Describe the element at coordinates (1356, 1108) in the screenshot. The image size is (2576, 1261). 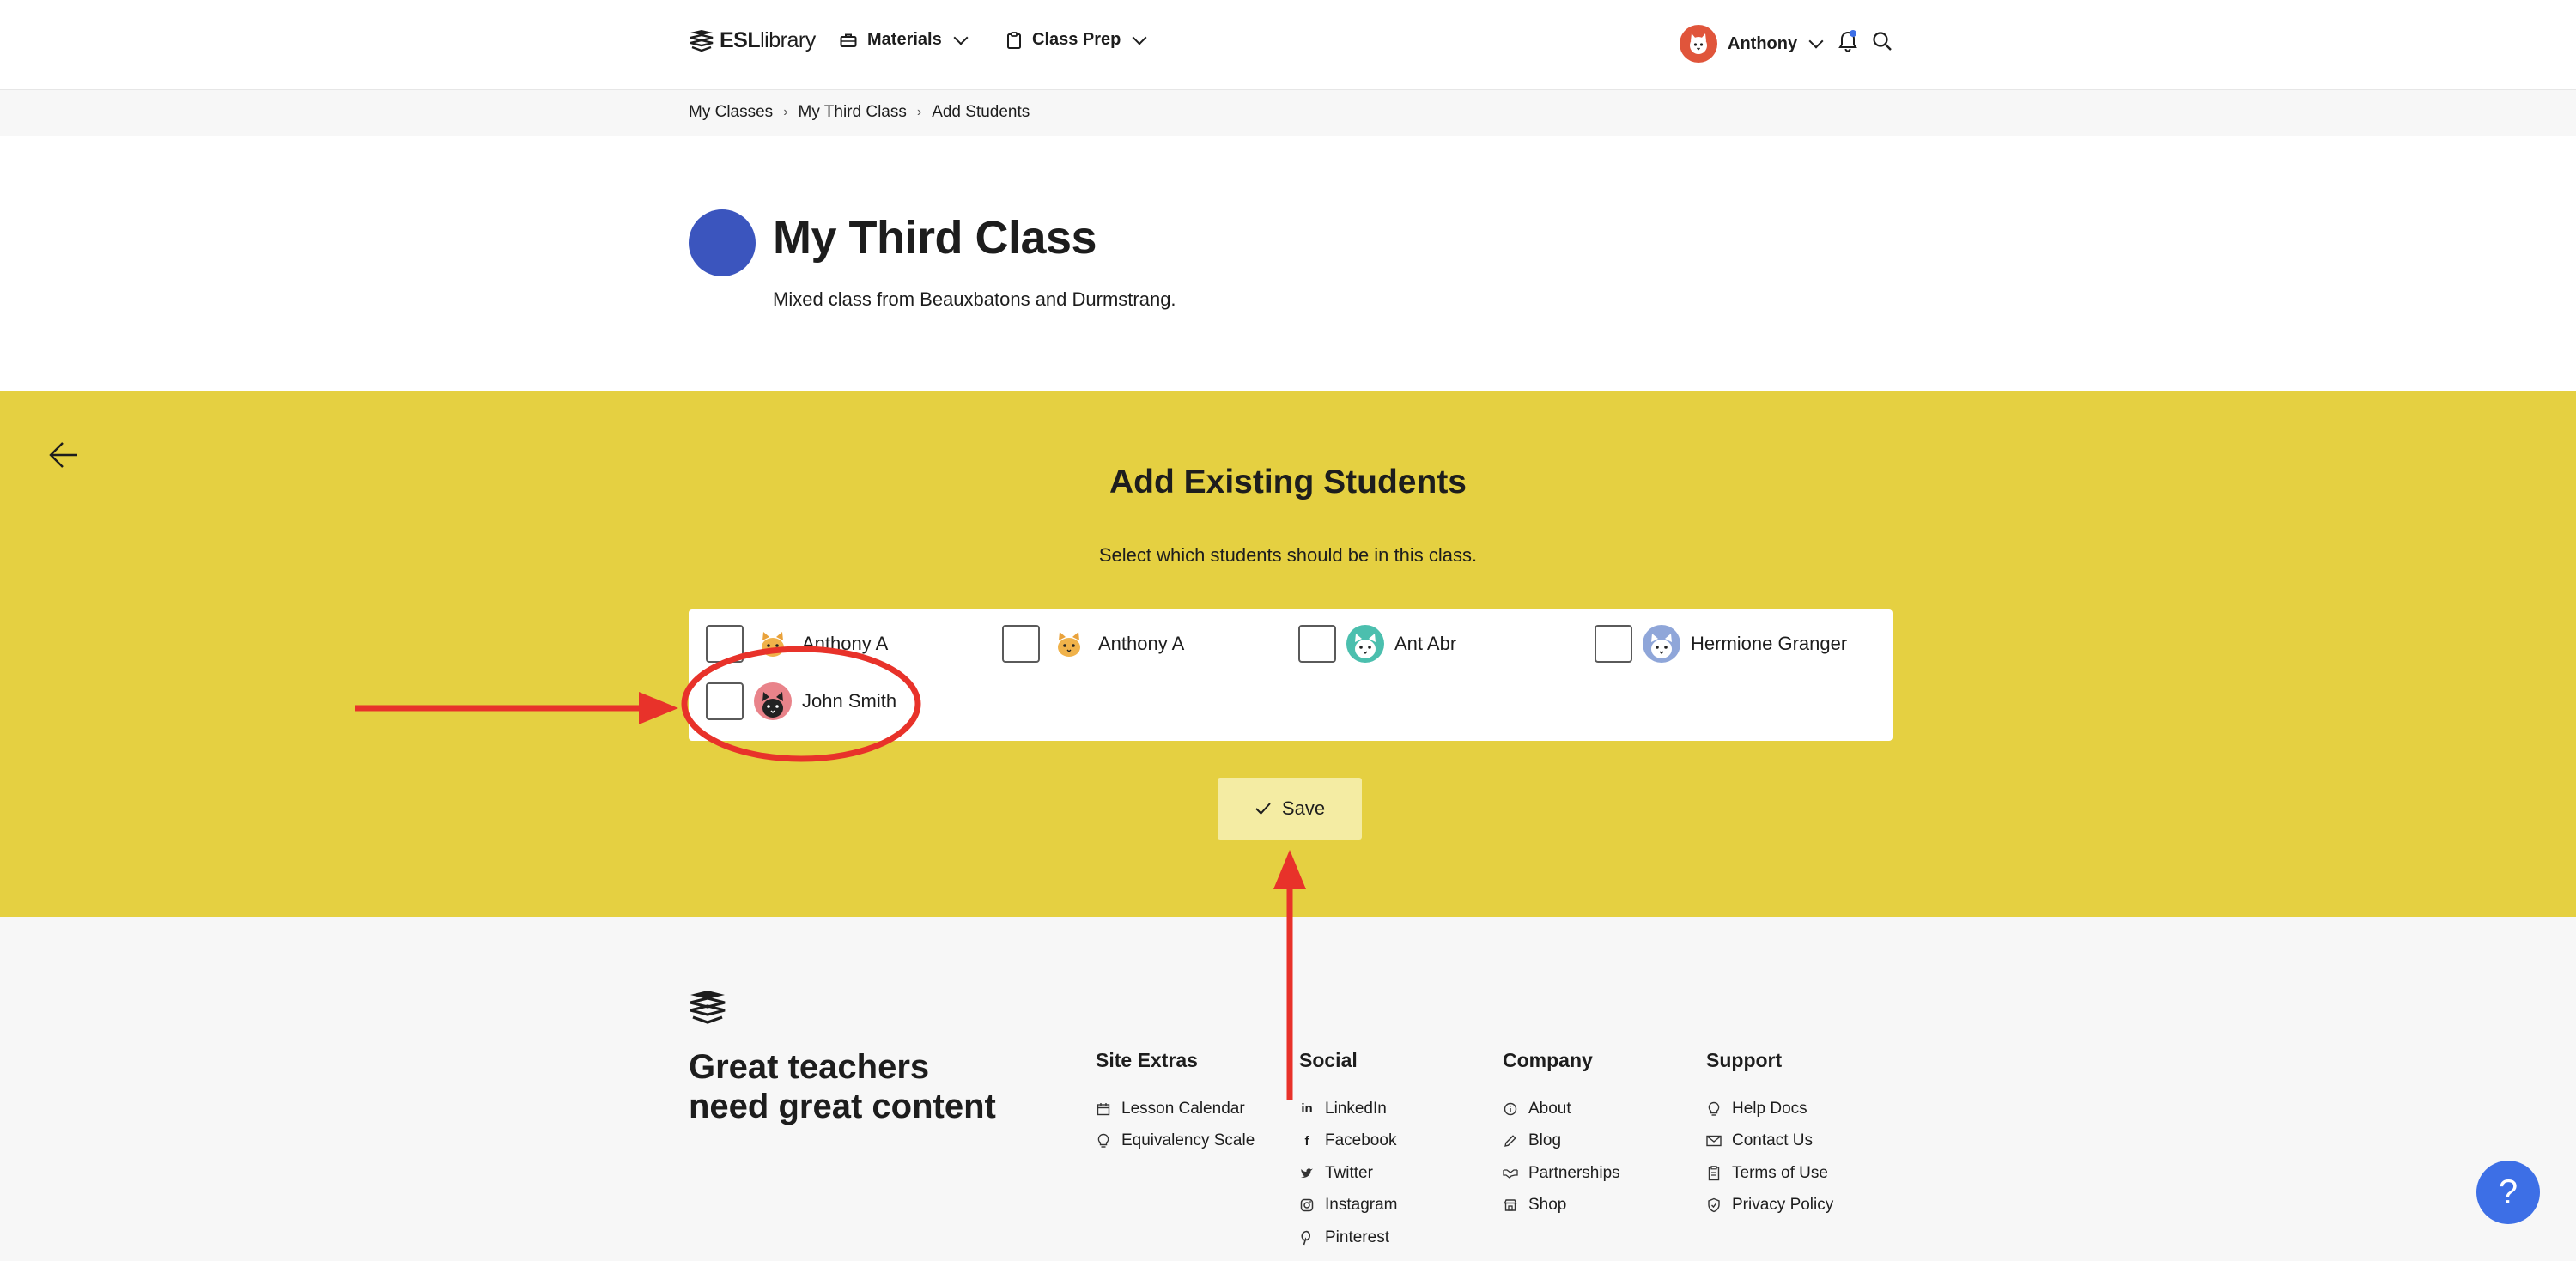
I see `footer-link-label: LinkedIn` at that location.